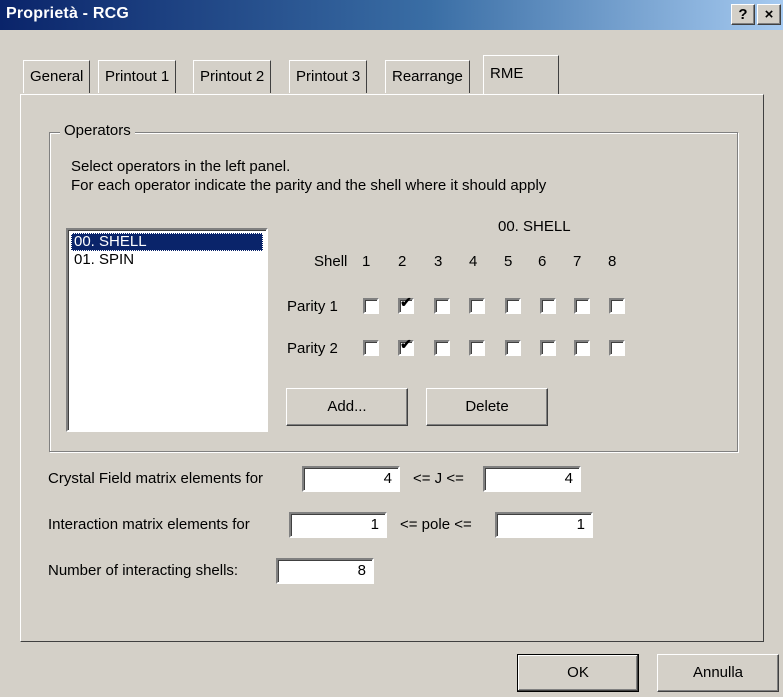 This screenshot has width=783, height=697. Describe the element at coordinates (366, 261) in the screenshot. I see `shell-number-1: 1` at that location.